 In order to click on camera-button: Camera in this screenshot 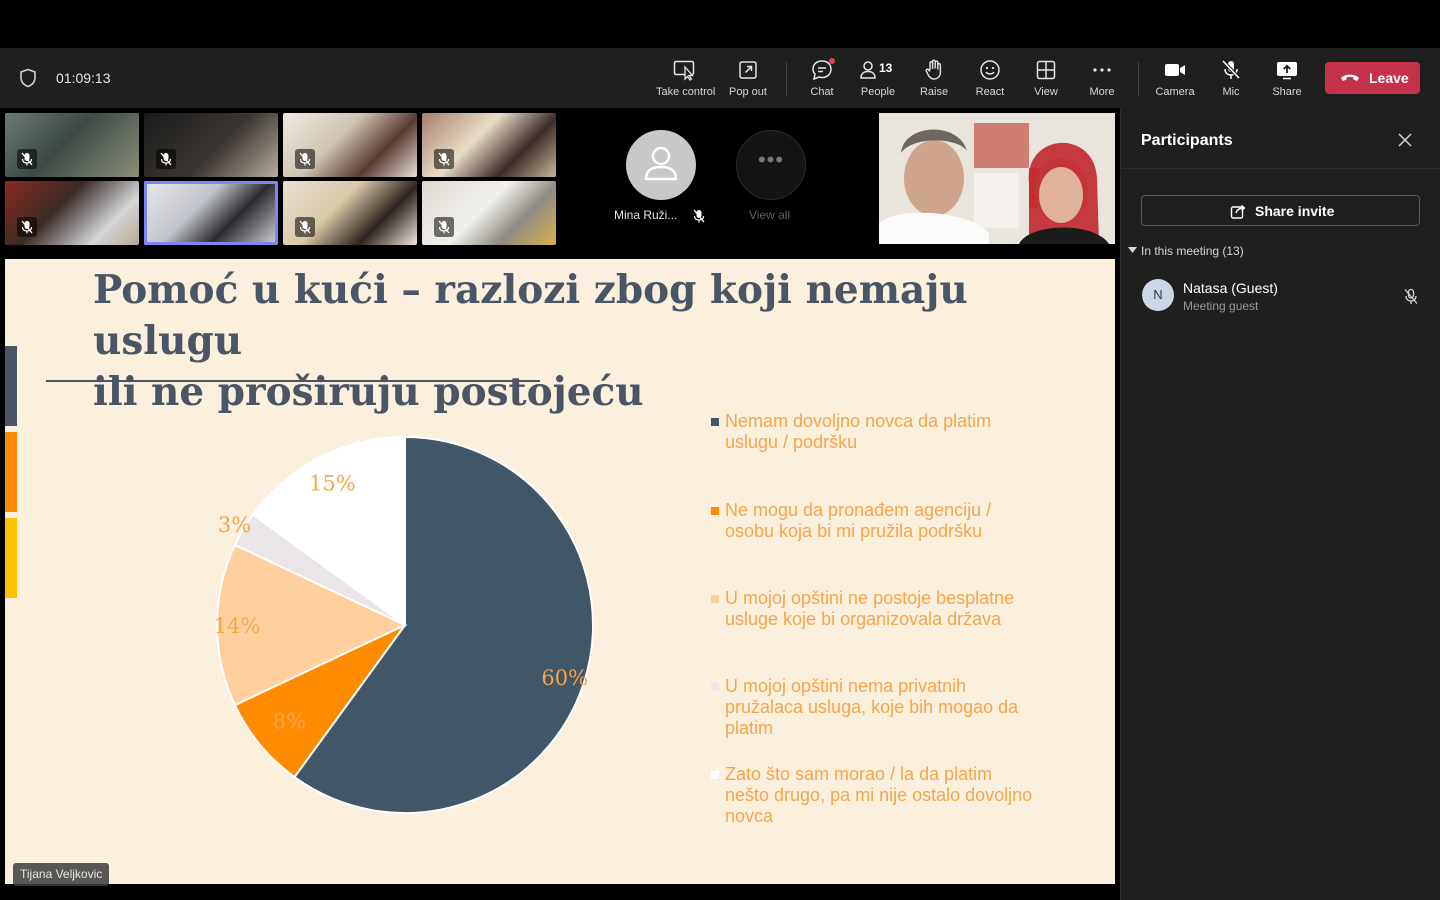, I will do `click(1175, 82)`.